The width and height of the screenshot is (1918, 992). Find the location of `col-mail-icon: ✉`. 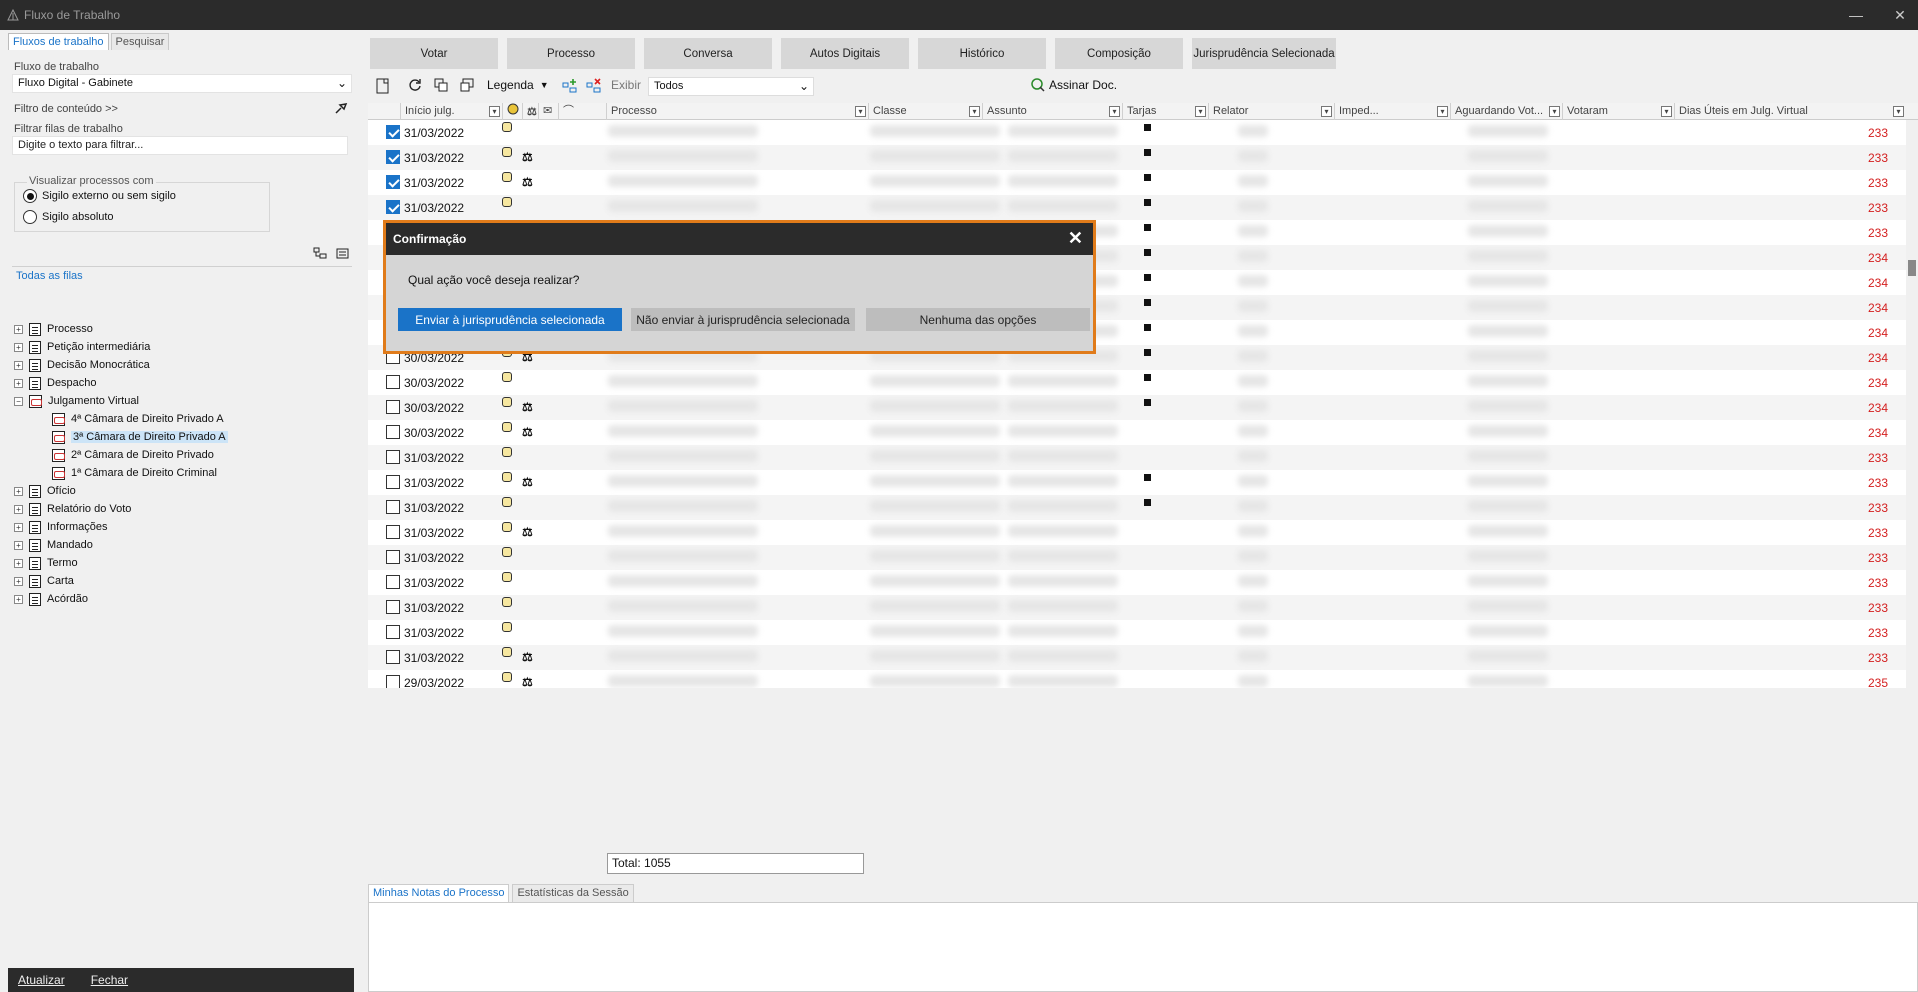

col-mail-icon: ✉ is located at coordinates (548, 111).